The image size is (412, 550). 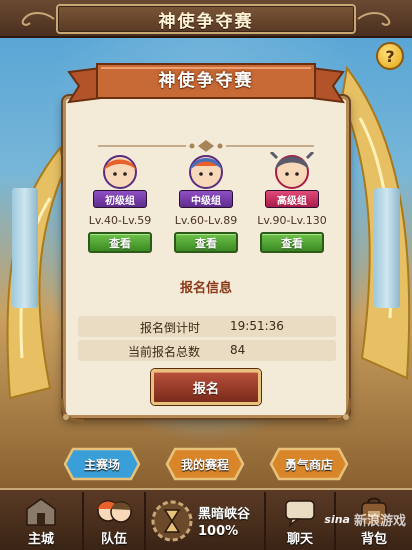 What do you see at coordinates (292, 242) in the screenshot?
I see `view-advanced-button: 查看` at bounding box center [292, 242].